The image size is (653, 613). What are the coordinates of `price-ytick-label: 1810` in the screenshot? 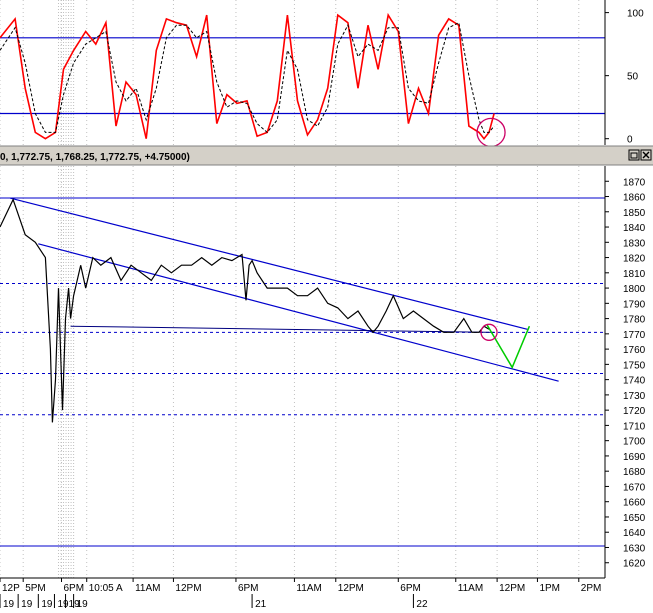 It's located at (634, 274).